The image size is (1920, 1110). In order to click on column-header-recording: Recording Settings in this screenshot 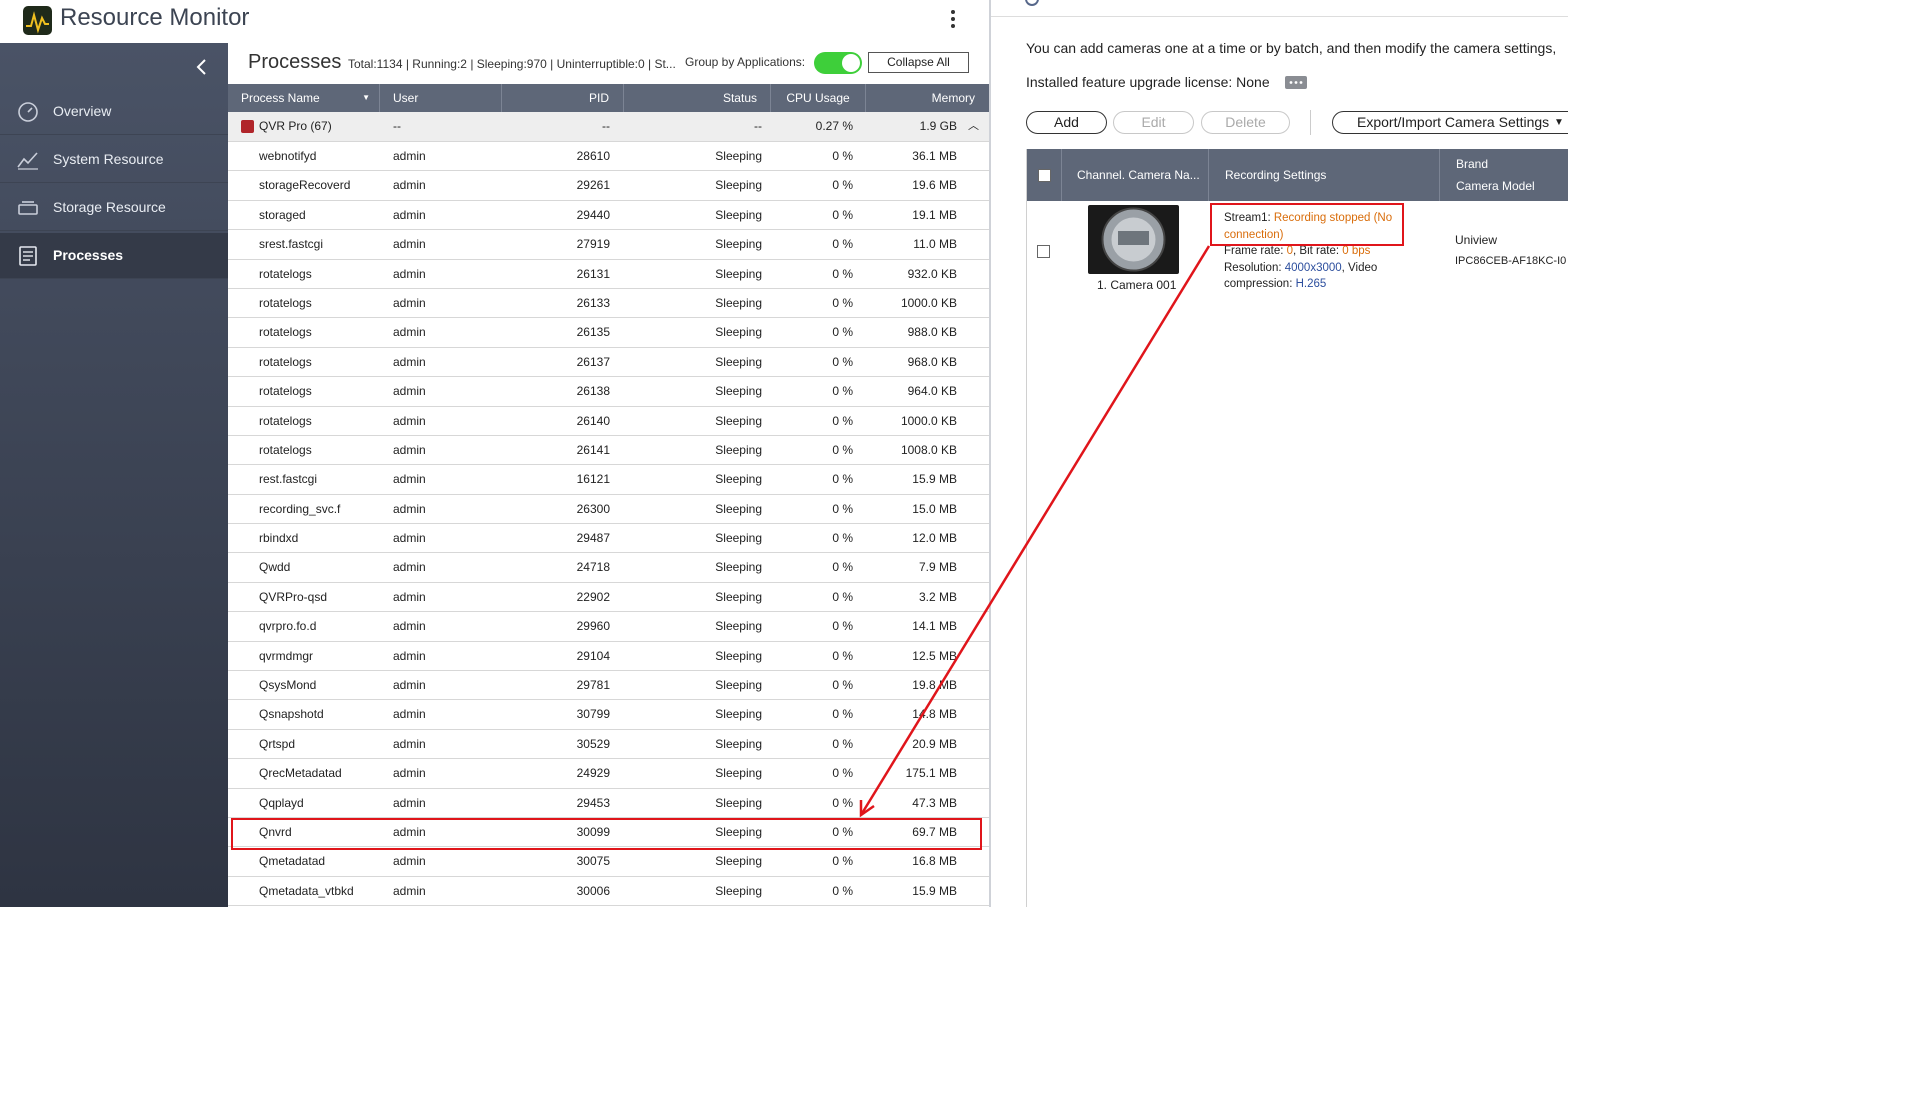, I will do `click(1275, 175)`.